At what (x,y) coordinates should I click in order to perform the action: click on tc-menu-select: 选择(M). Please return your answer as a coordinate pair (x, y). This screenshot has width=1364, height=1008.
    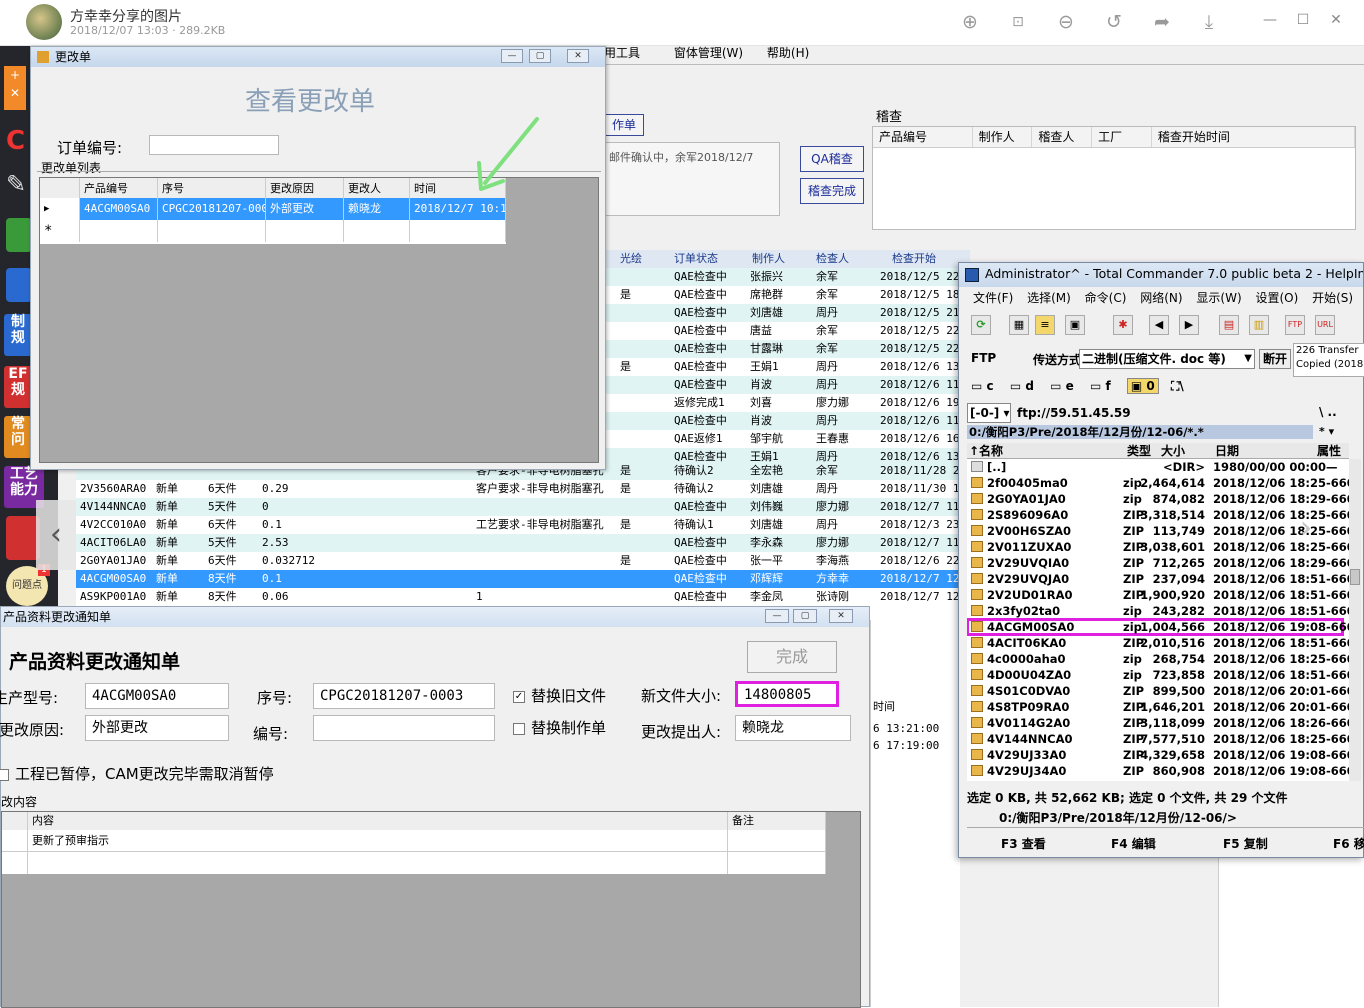
    Looking at the image, I should click on (1049, 298).